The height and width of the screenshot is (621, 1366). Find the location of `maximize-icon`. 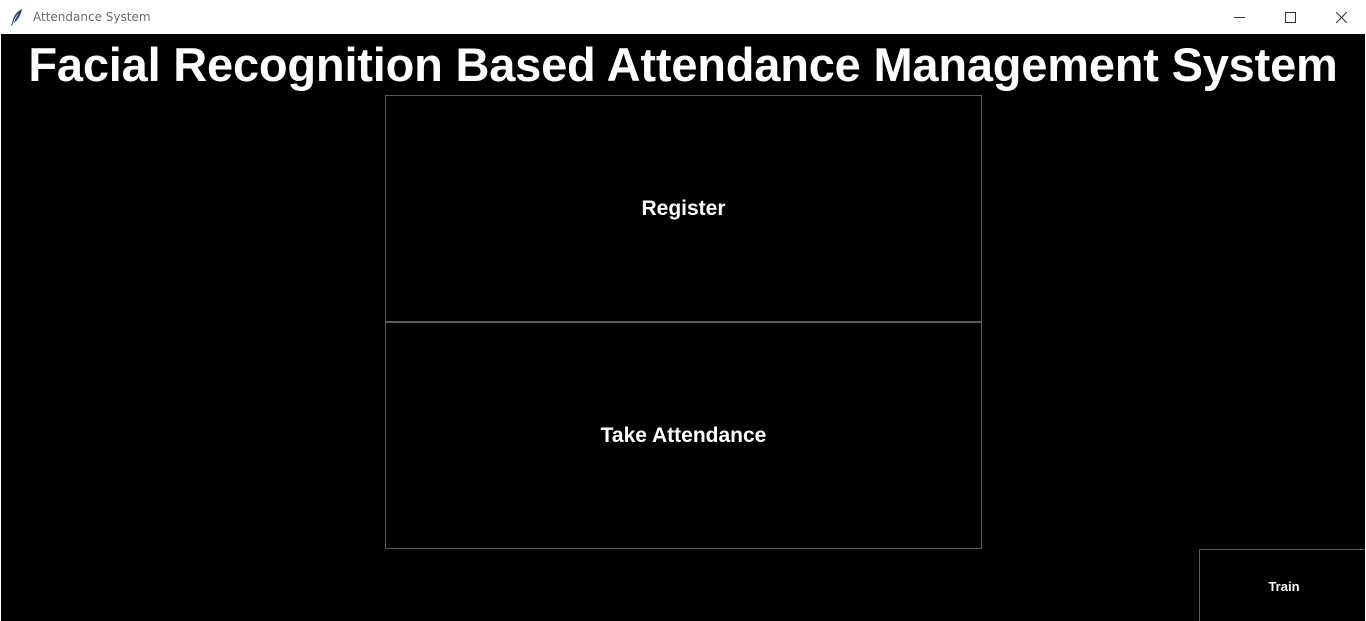

maximize-icon is located at coordinates (1290, 17).